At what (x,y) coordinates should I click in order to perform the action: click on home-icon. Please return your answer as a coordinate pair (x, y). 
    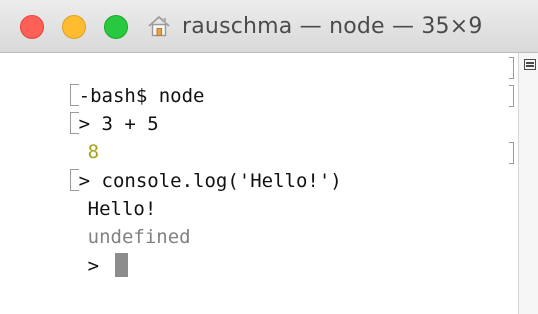
    Looking at the image, I should click on (159, 26).